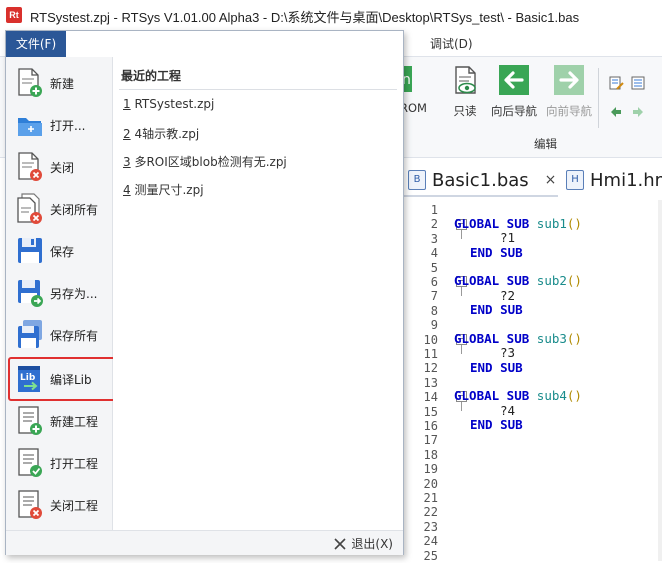  What do you see at coordinates (430, 498) in the screenshot?
I see `line-number: 21` at bounding box center [430, 498].